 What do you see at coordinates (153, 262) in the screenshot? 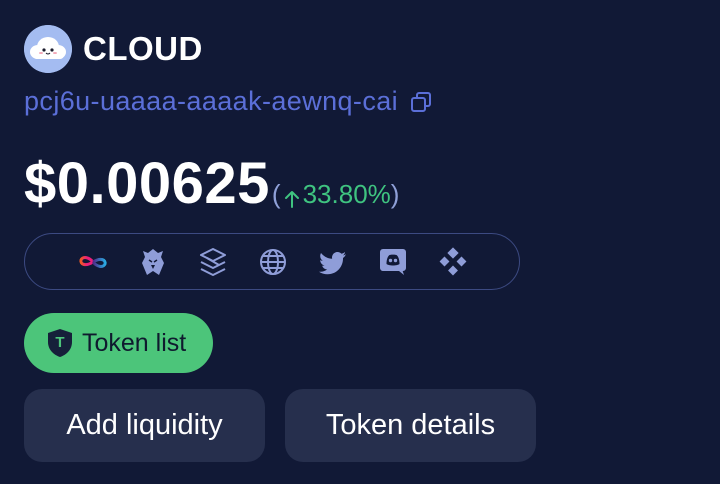
I see `eagle-icon` at bounding box center [153, 262].